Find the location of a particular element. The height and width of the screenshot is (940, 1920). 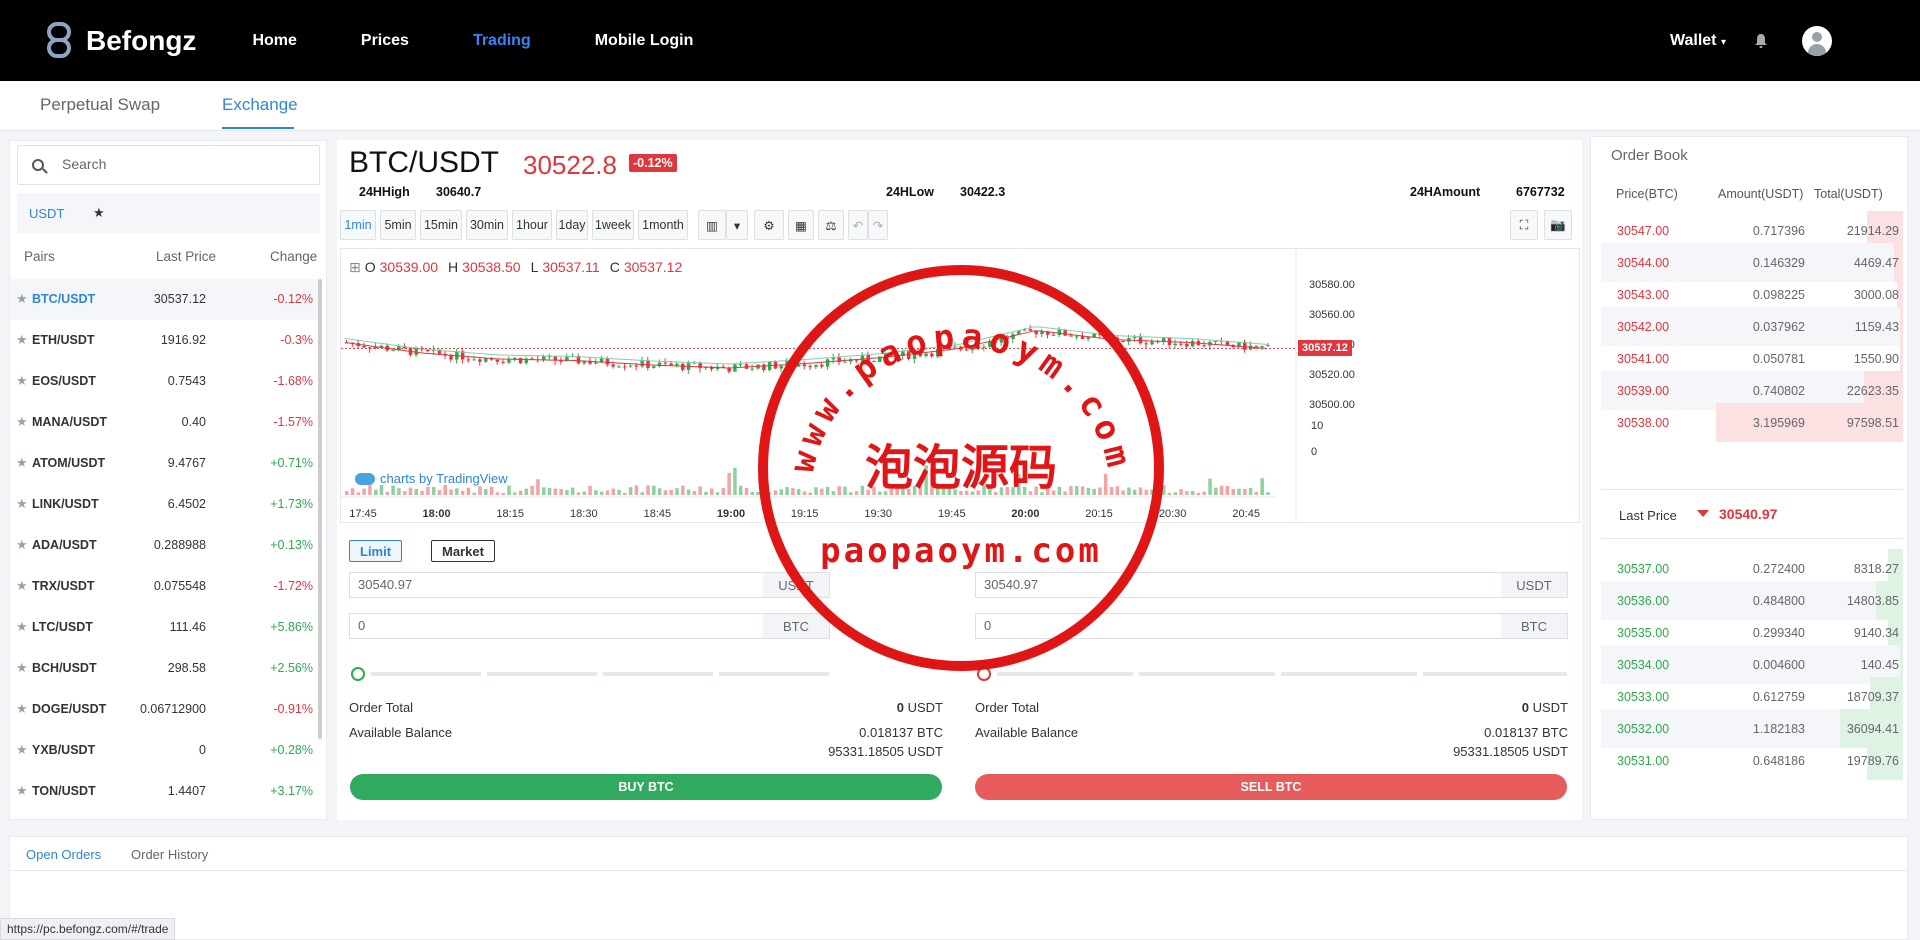

nav-prices: Prices is located at coordinates (385, 41).